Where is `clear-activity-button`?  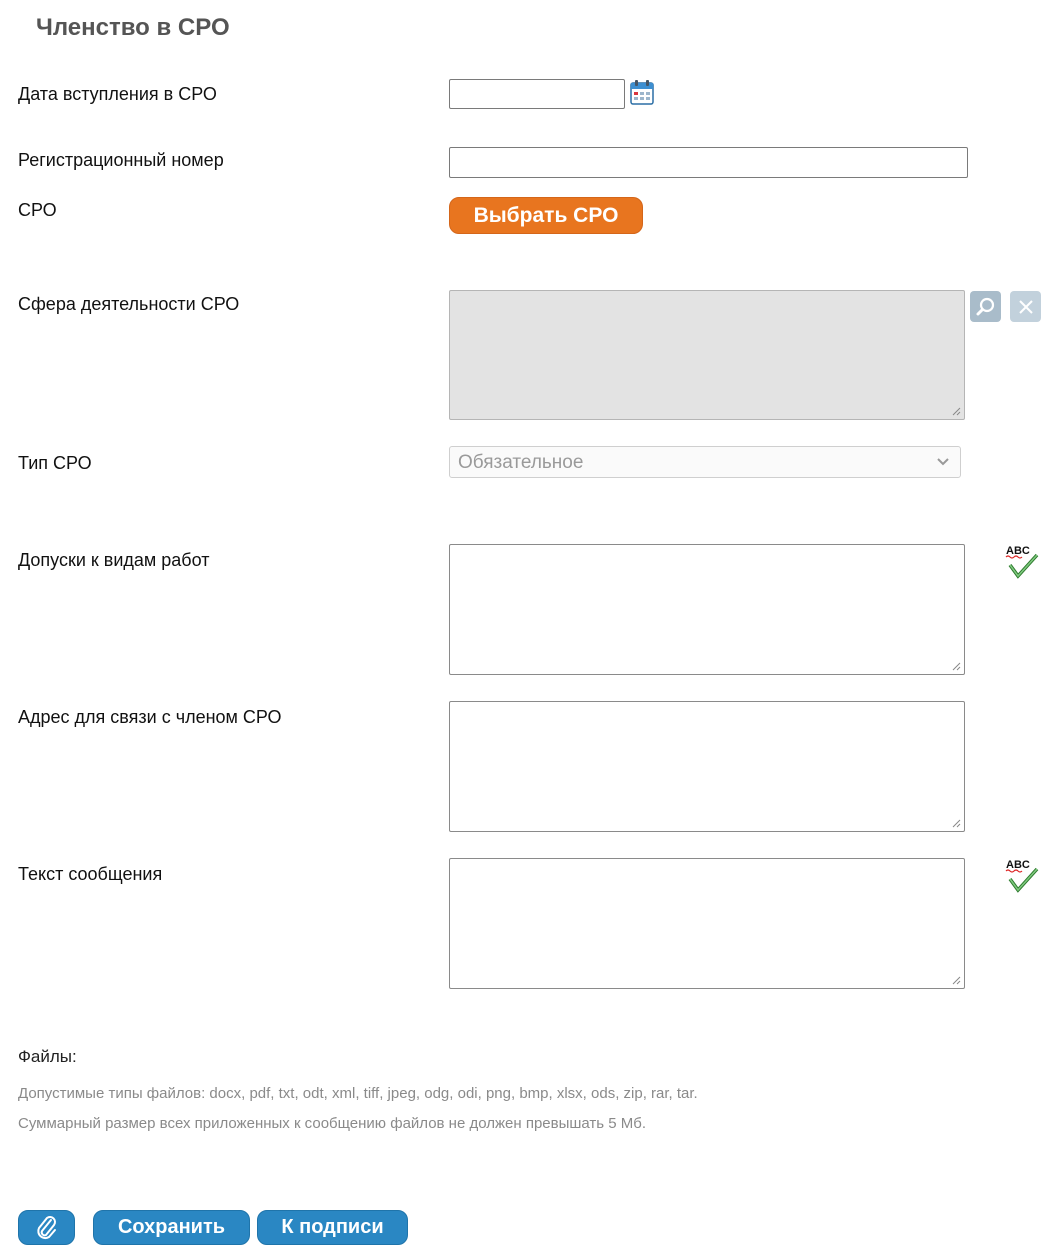 clear-activity-button is located at coordinates (1025, 306).